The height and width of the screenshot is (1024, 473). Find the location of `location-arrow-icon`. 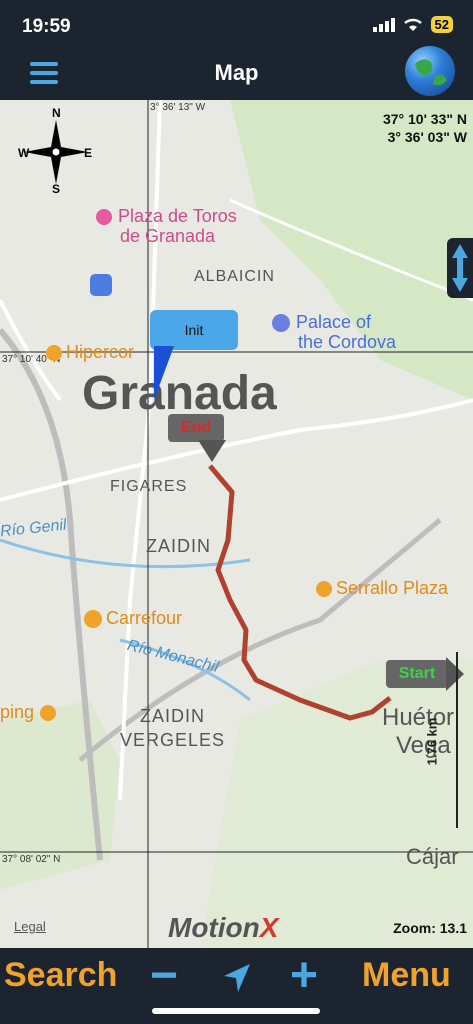

location-arrow-icon is located at coordinates (237, 978).